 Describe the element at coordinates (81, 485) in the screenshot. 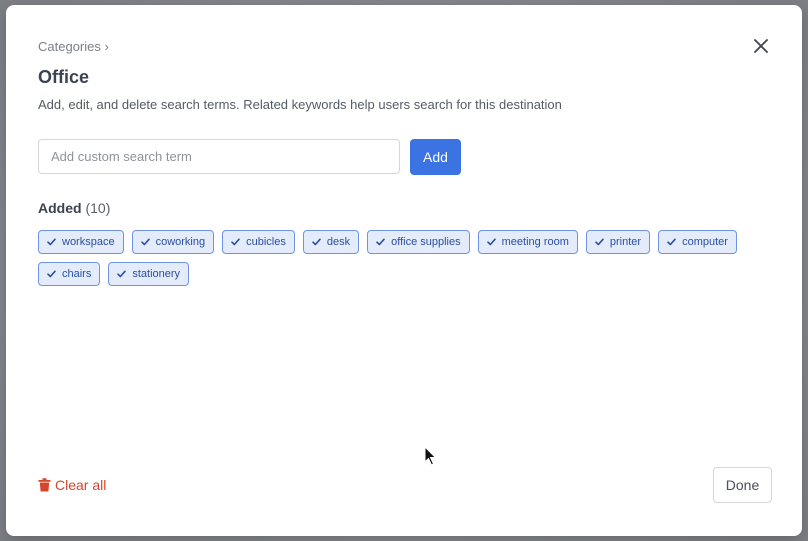

I see `clear-all-label: Clear all` at that location.